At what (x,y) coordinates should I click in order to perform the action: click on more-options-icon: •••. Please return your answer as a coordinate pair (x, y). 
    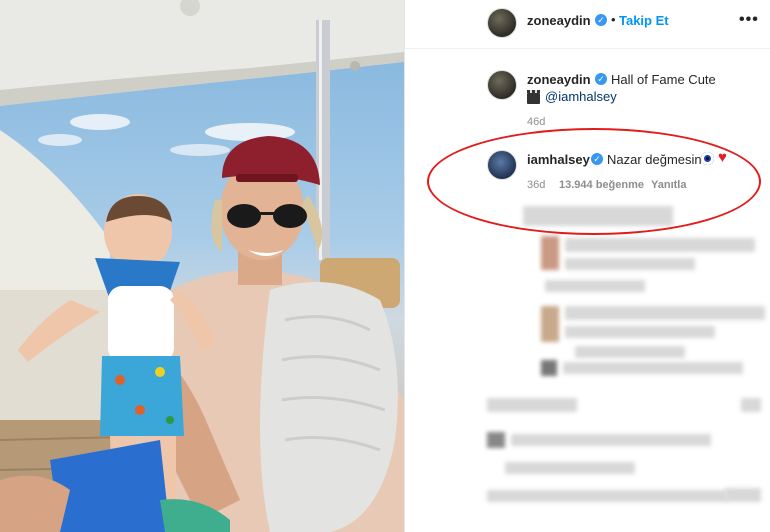
    Looking at the image, I should click on (749, 20).